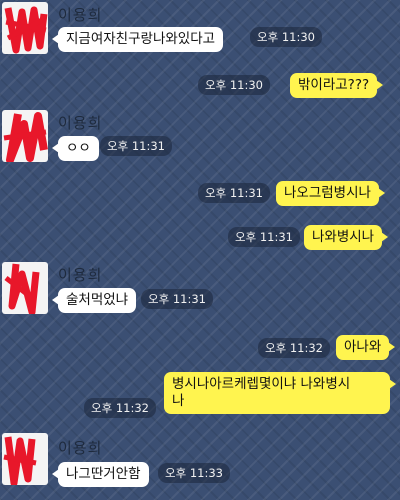  Describe the element at coordinates (103, 474) in the screenshot. I see `message-text: 나그딴거안함` at that location.